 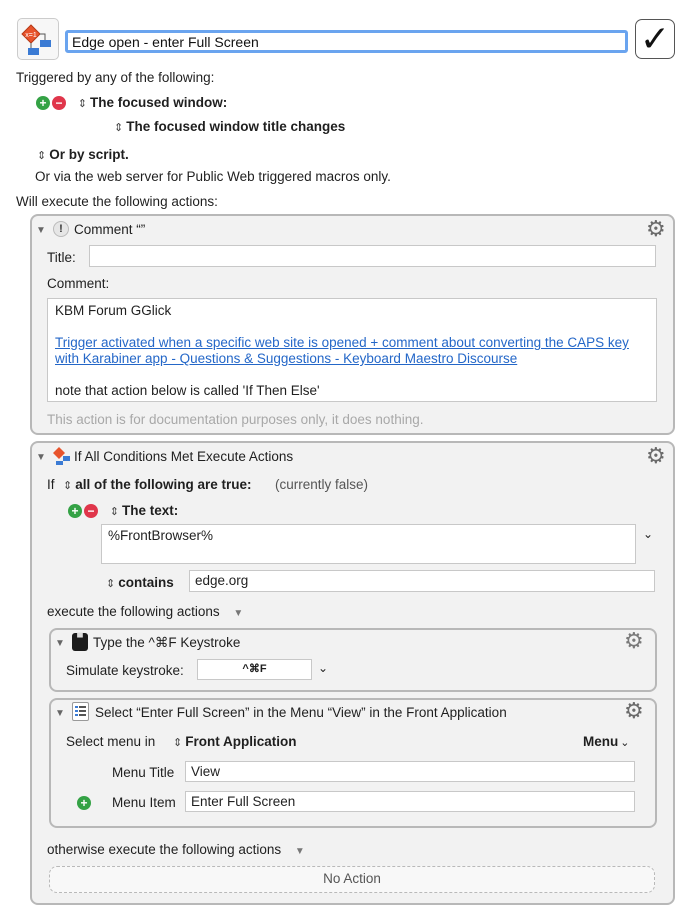 I want to click on enable-checkbox: ✓, so click(x=655, y=39).